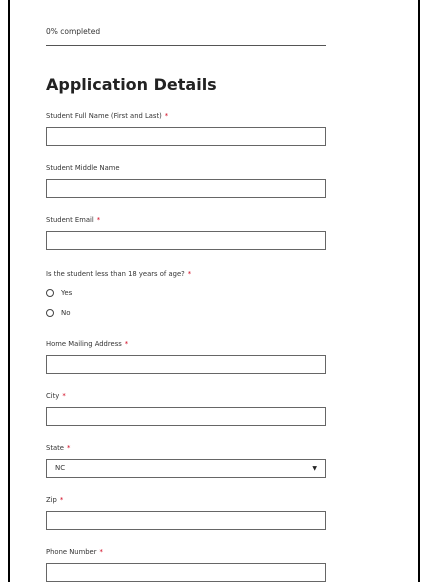 The height and width of the screenshot is (582, 422). Describe the element at coordinates (186, 45) in the screenshot. I see `progress-bar` at that location.